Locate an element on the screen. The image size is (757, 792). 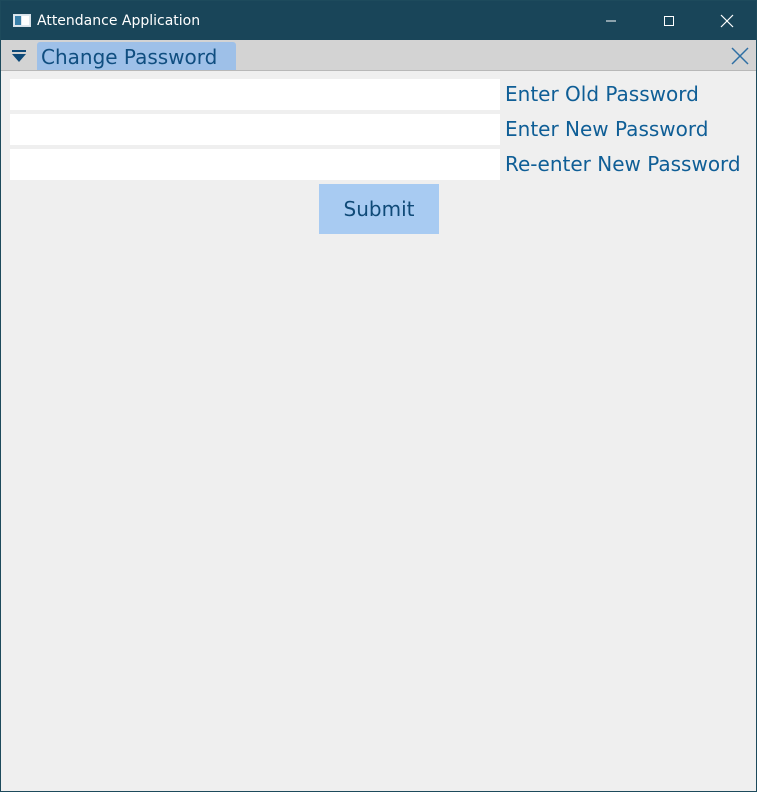
tab-list-dropdown is located at coordinates (19, 56).